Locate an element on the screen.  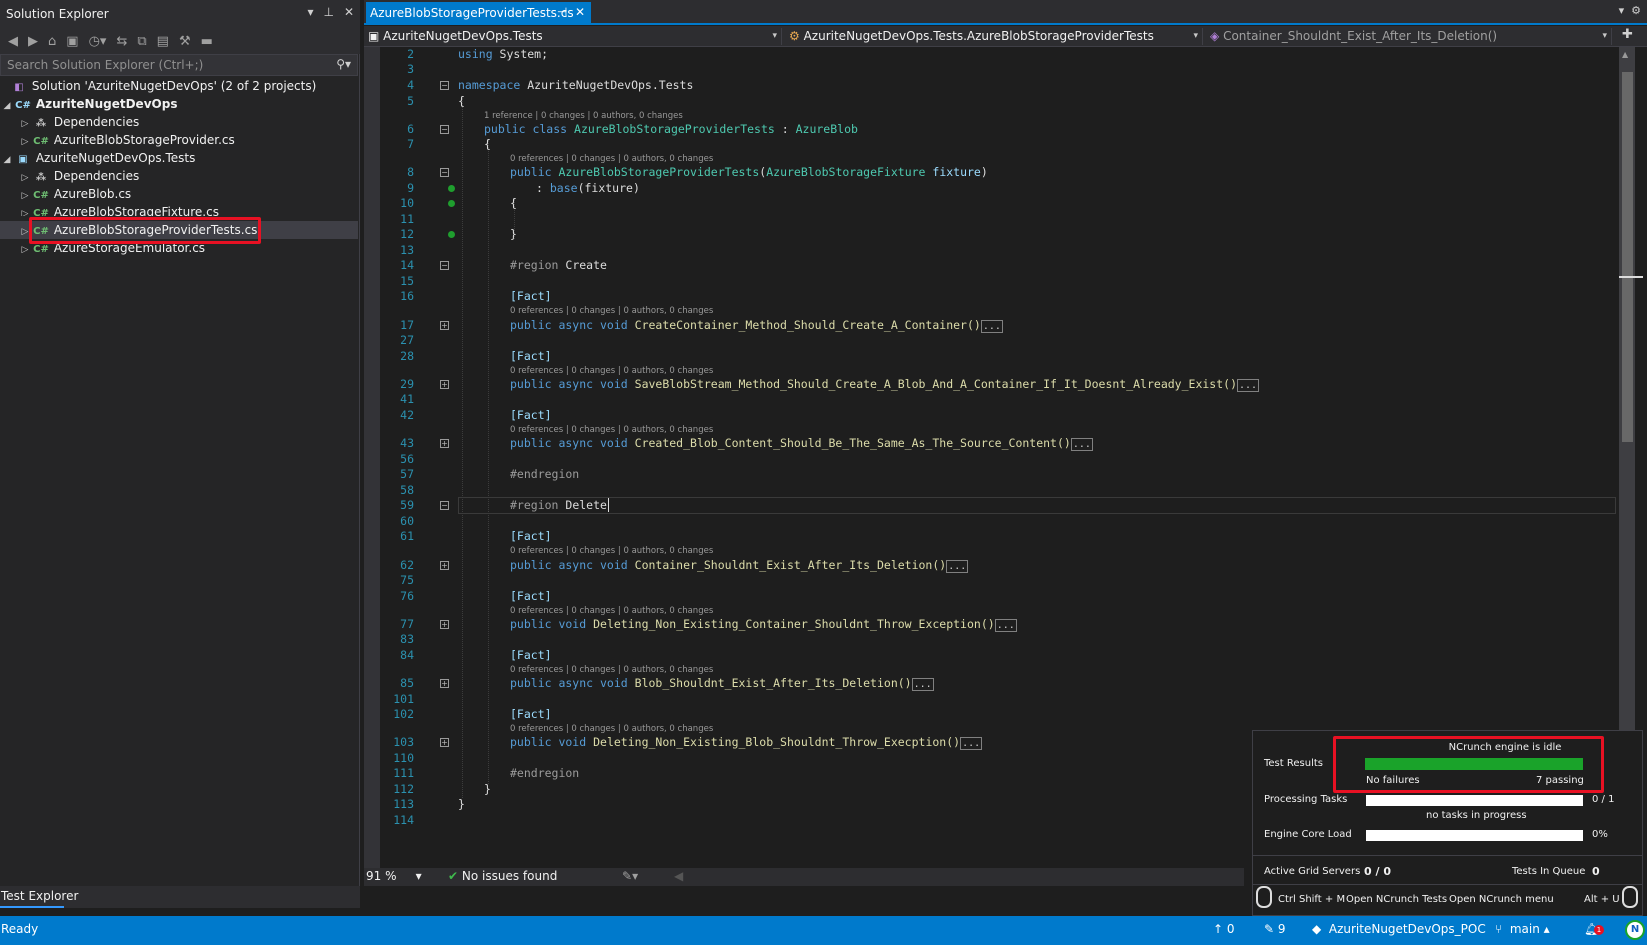
tree-item-project-main: ◢ C# AzuriteNugetDevOps is located at coordinates (179, 104).